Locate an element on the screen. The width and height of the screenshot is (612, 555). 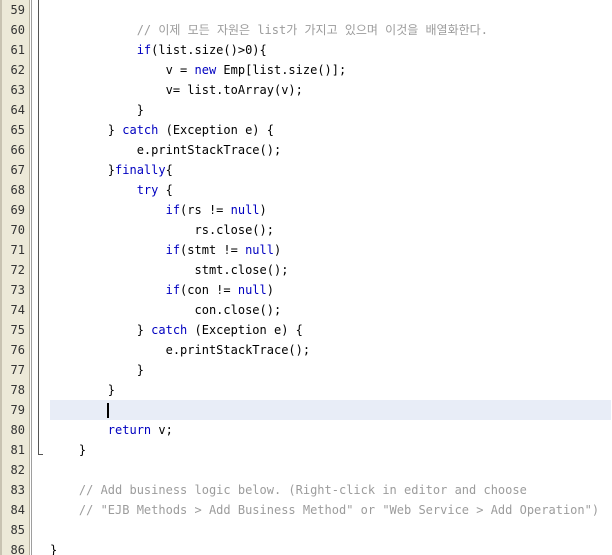
keyword-token: catch is located at coordinates (140, 130).